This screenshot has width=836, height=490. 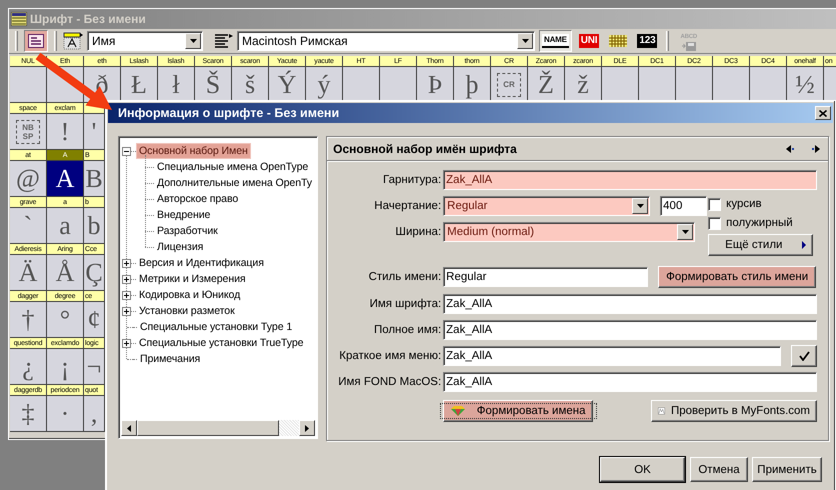 I want to click on check-myfonts-button: Проверить в MyFonts.com, so click(x=734, y=411).